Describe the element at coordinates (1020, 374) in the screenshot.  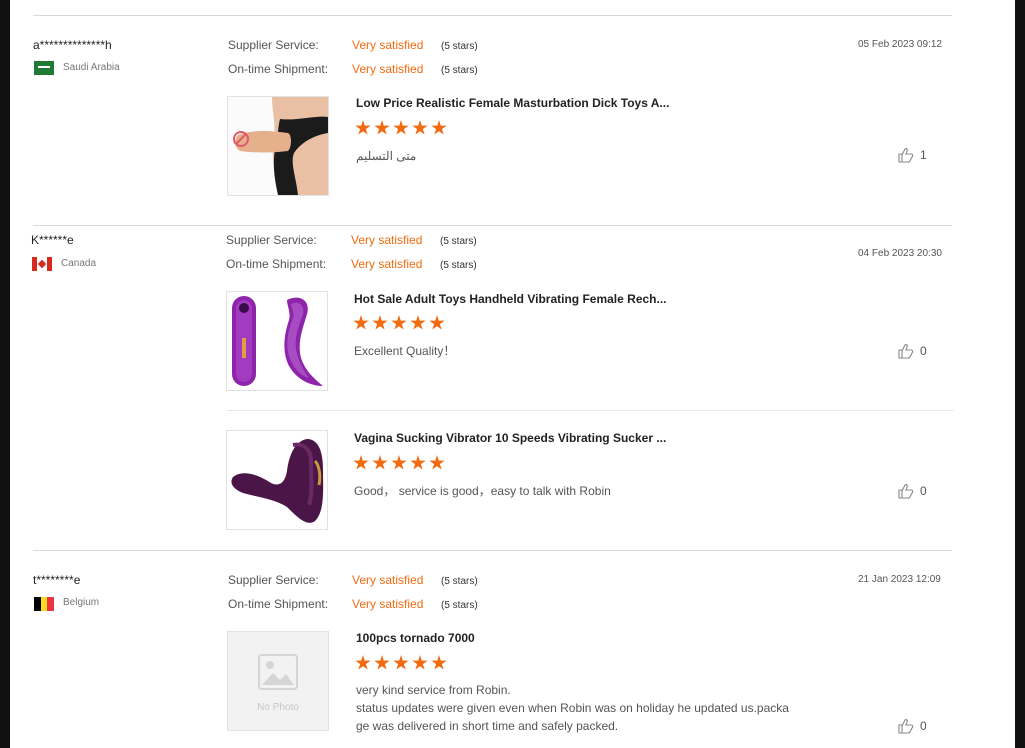
I see `window-edge-right` at that location.